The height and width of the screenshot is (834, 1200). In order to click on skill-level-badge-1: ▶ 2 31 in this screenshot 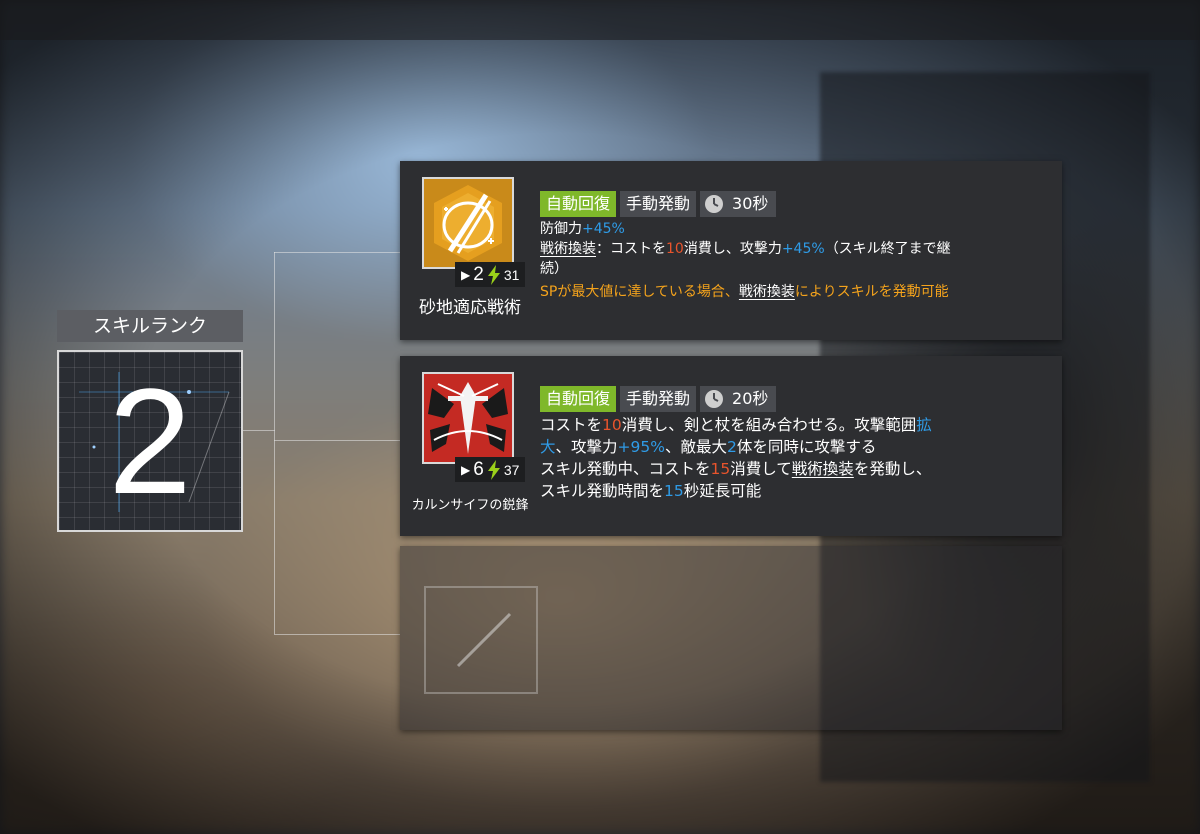, I will do `click(490, 274)`.